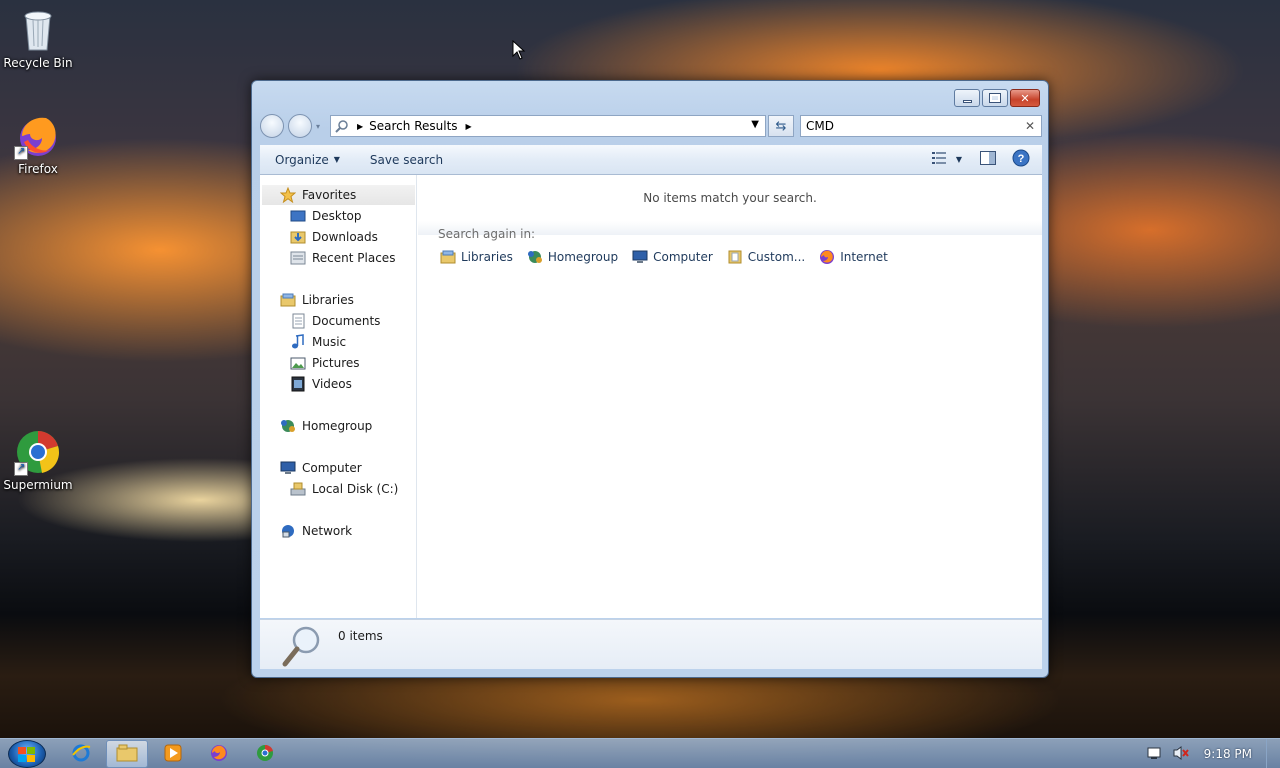  What do you see at coordinates (1273, 753) in the screenshot?
I see `show-desktop-button` at bounding box center [1273, 753].